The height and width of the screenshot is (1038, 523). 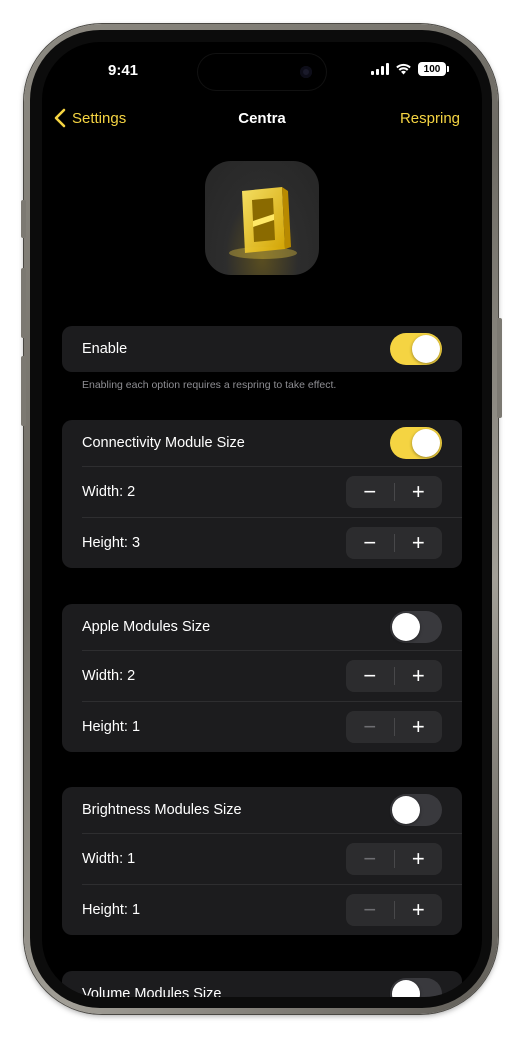 I want to click on respring-button: Respring, so click(x=430, y=118).